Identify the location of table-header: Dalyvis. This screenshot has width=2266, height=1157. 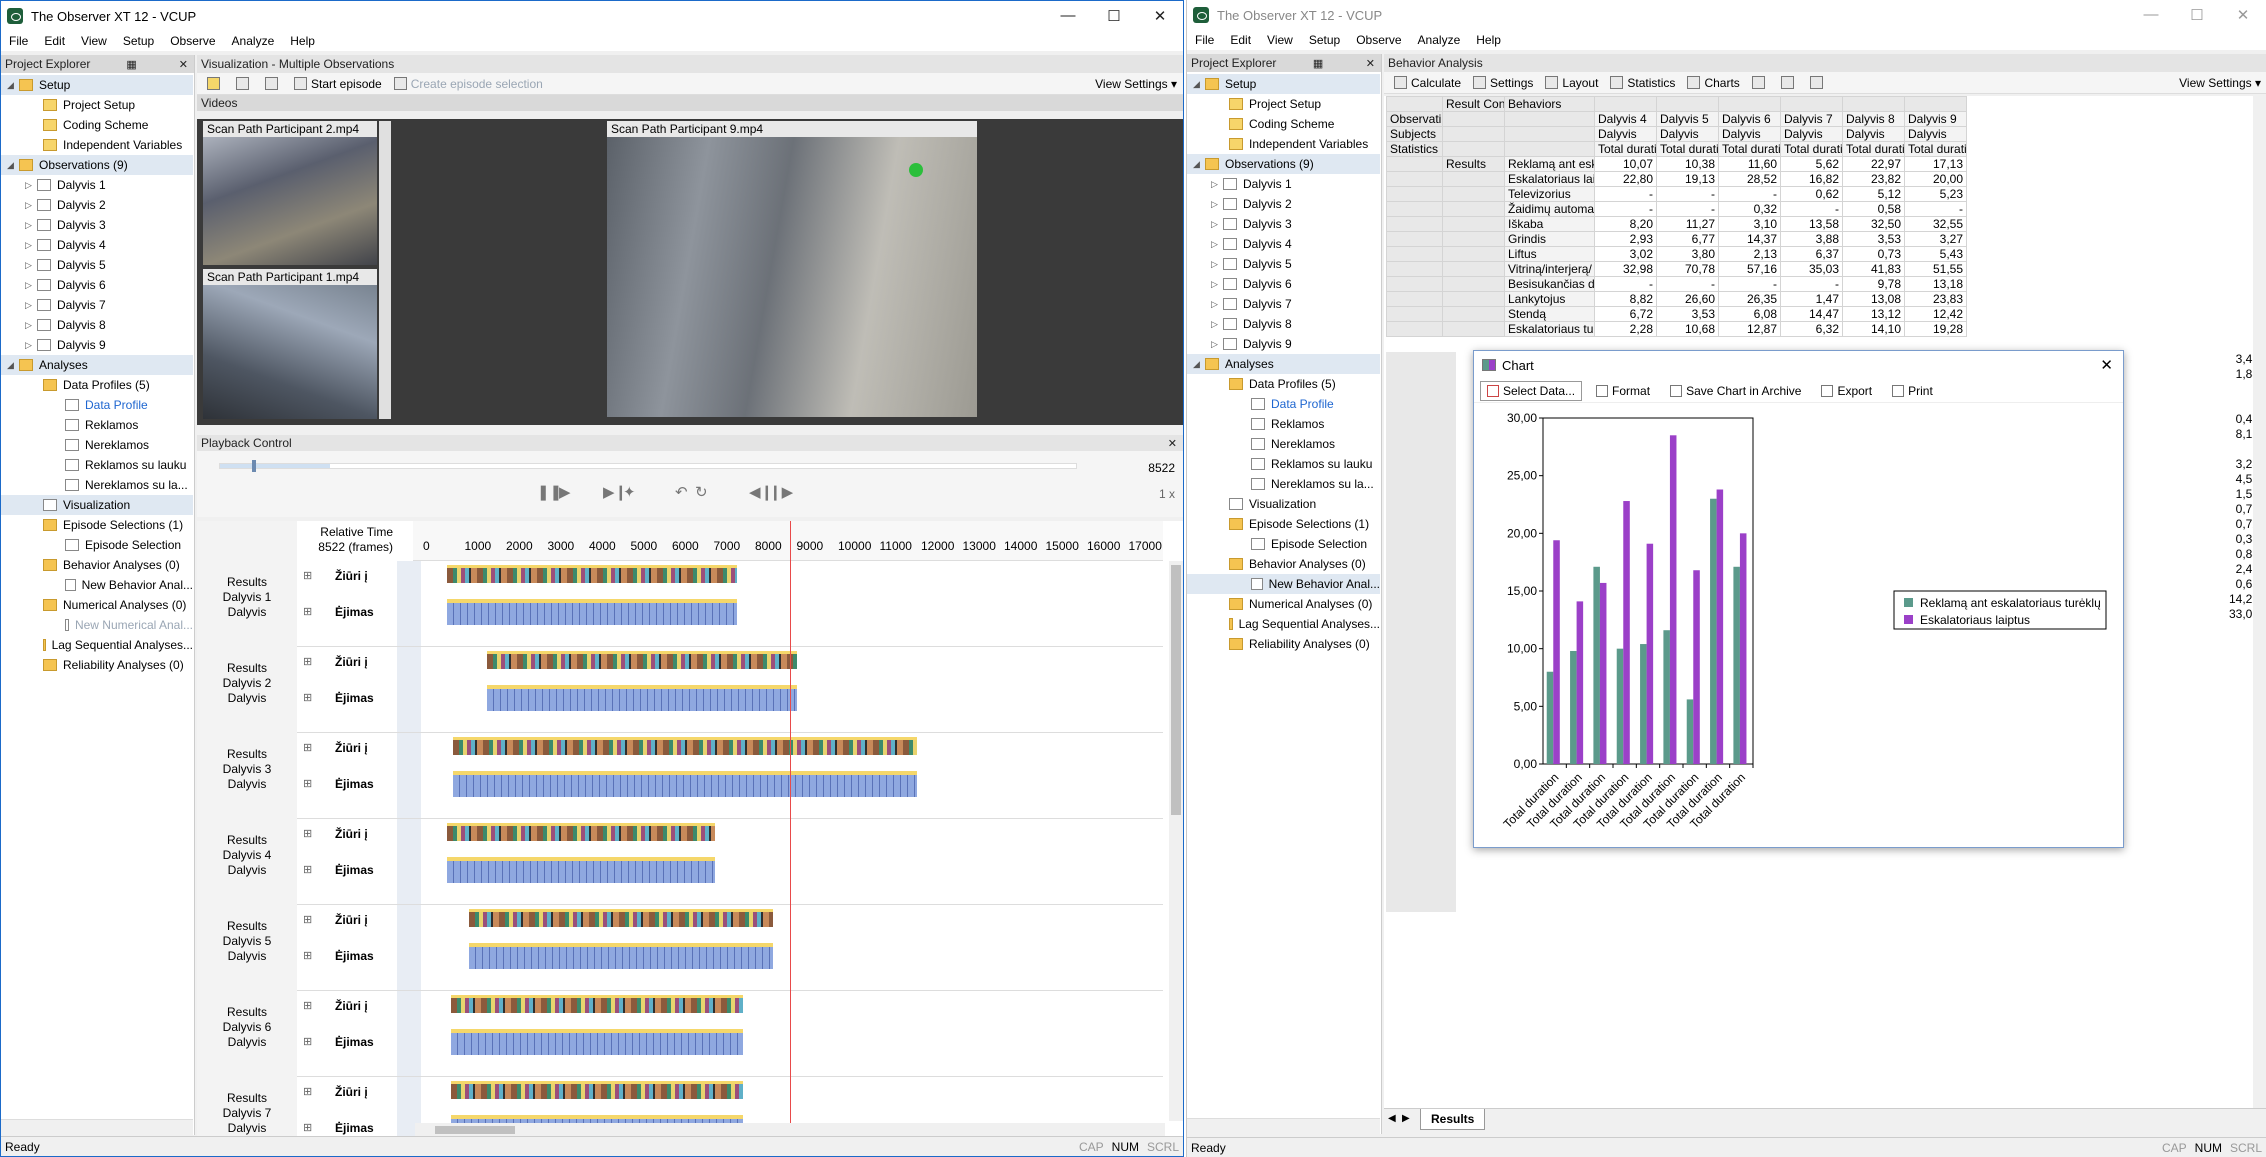
(1625, 134).